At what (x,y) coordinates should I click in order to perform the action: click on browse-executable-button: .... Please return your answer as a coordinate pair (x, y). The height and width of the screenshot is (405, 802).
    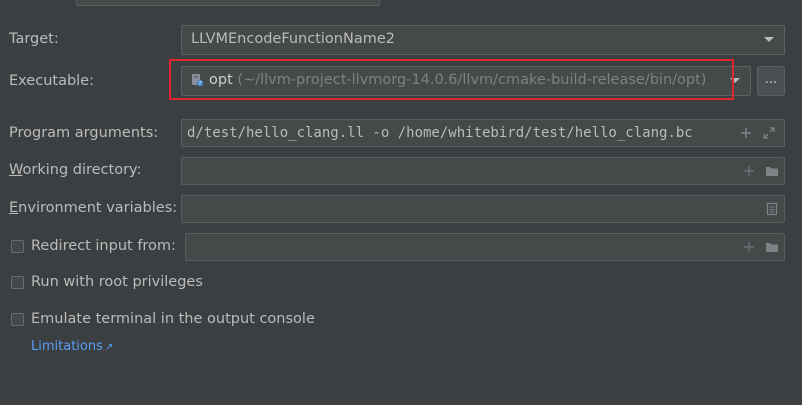
    Looking at the image, I should click on (771, 81).